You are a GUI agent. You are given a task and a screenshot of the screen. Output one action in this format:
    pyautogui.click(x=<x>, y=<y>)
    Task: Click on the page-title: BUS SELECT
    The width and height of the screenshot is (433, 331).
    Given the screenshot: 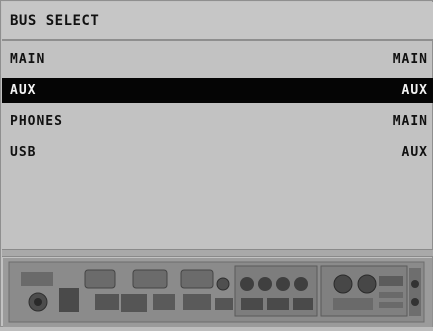 What is the action you would take?
    pyautogui.click(x=55, y=21)
    